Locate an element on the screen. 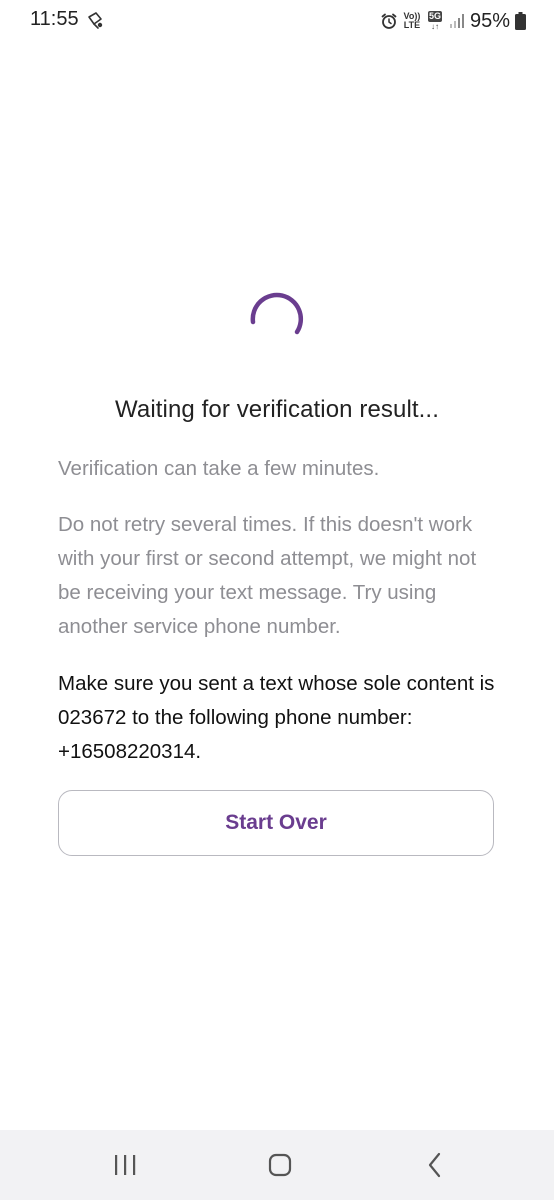  start-over-button: Start Over is located at coordinates (276, 823).